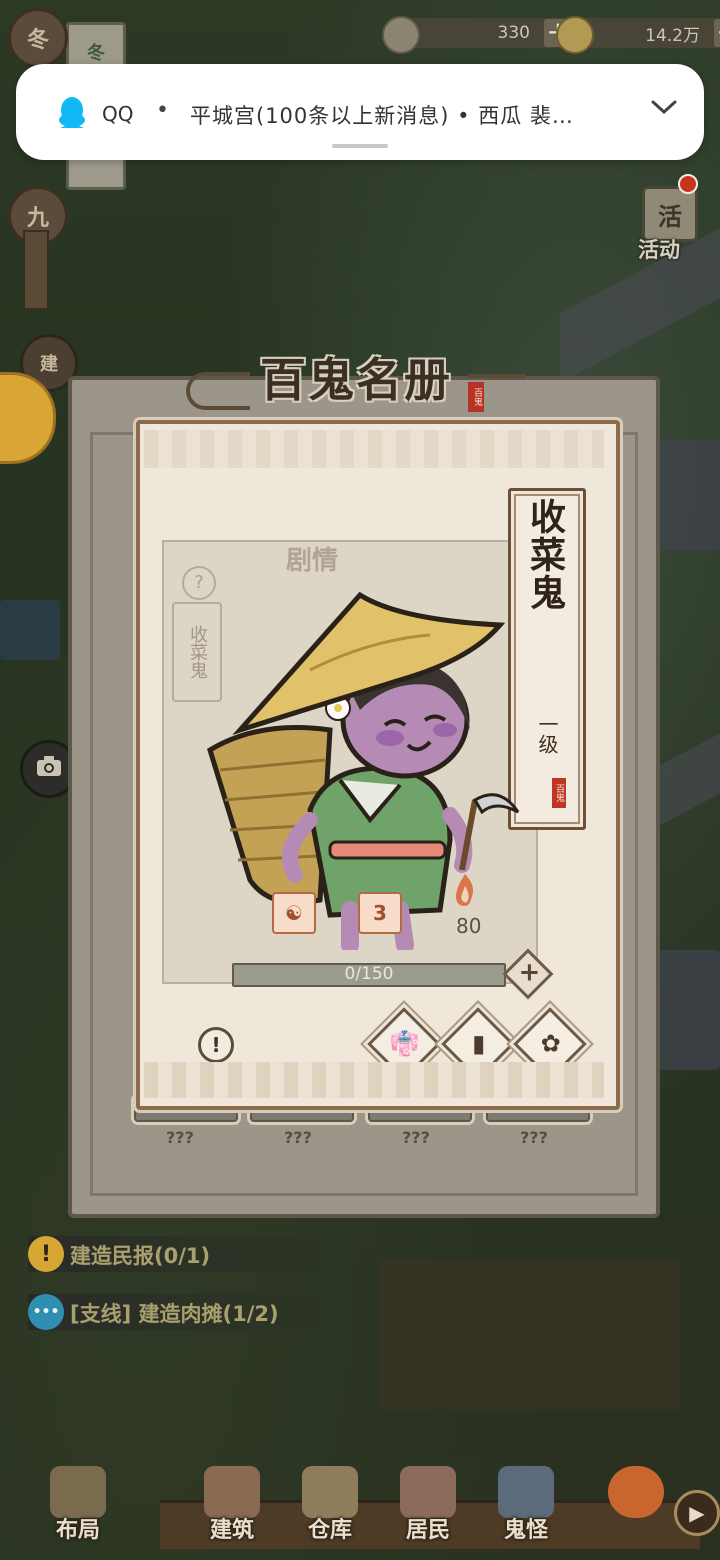 The image size is (720, 1560). Describe the element at coordinates (636, 1492) in the screenshot. I see `lantern-icon` at that location.